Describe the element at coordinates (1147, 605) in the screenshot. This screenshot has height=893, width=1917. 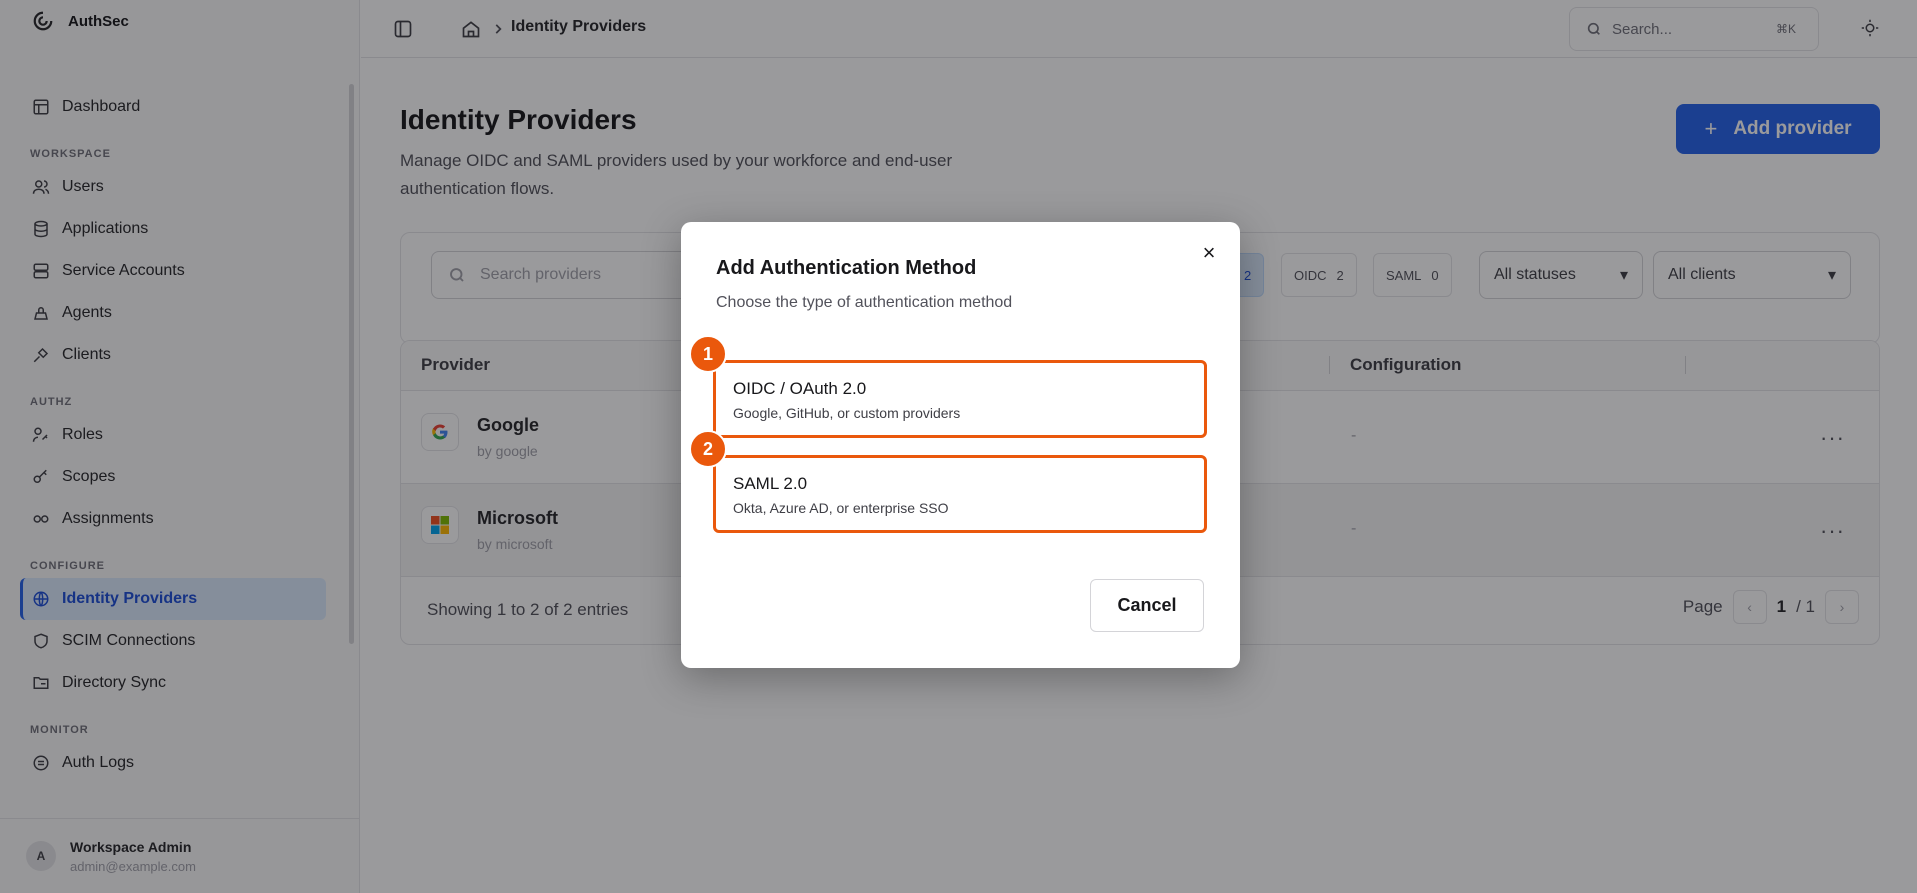
I see `cancel-button: Cancel` at that location.